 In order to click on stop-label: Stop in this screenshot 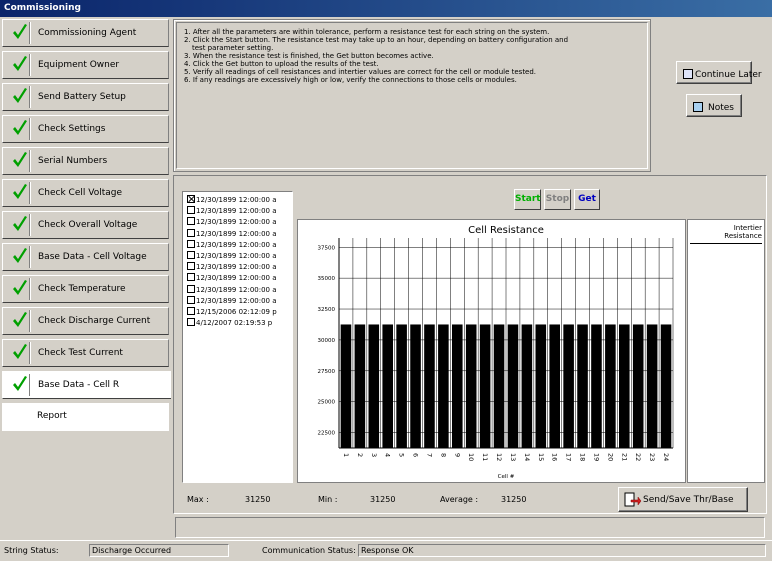, I will do `click(557, 199)`.